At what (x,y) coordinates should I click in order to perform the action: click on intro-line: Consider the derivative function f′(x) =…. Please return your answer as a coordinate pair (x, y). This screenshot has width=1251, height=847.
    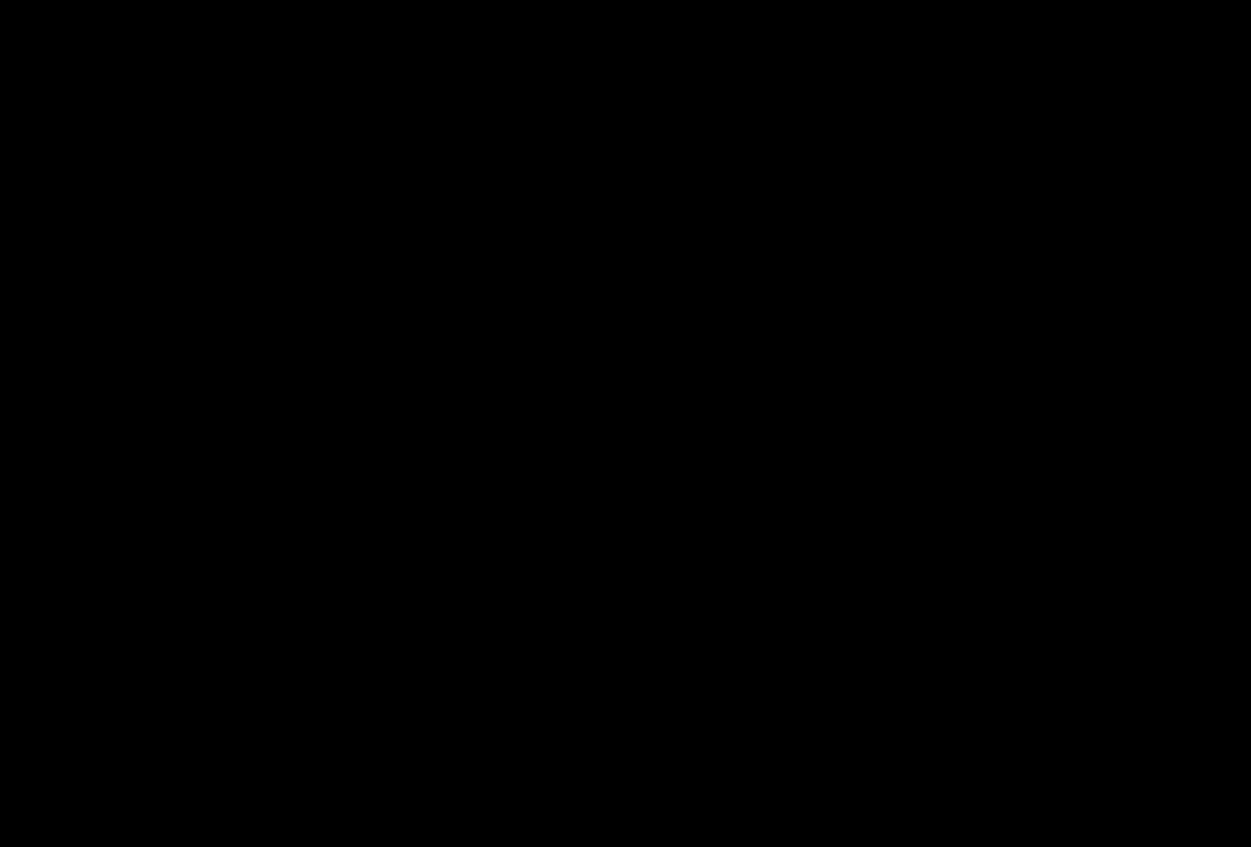
    Looking at the image, I should click on (246, 85).